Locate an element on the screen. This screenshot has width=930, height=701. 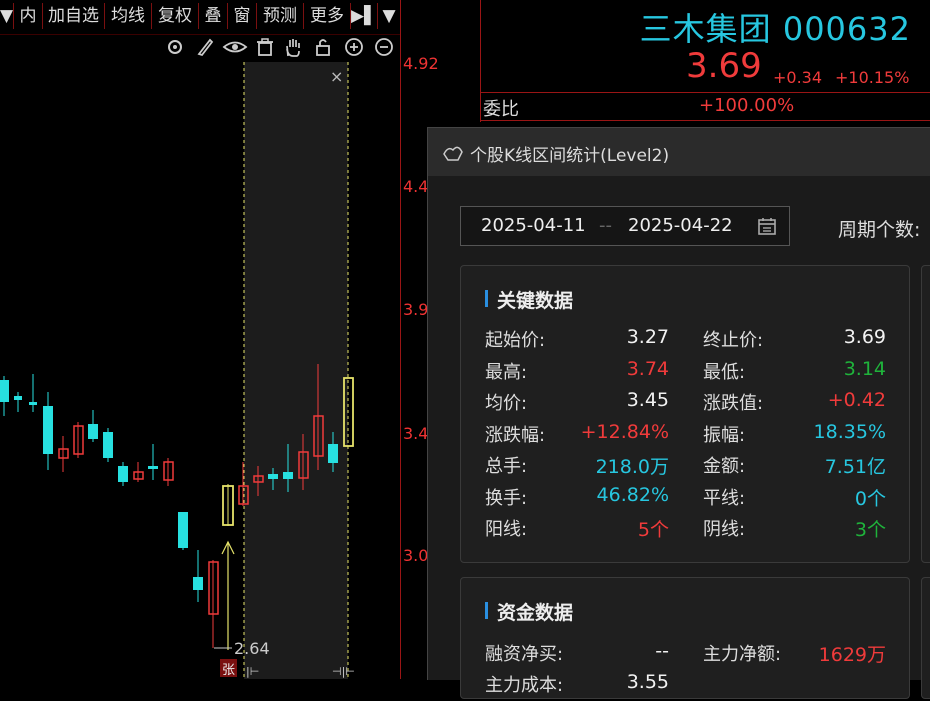
stock-name-code: 三木集团 000632 is located at coordinates (775, 29).